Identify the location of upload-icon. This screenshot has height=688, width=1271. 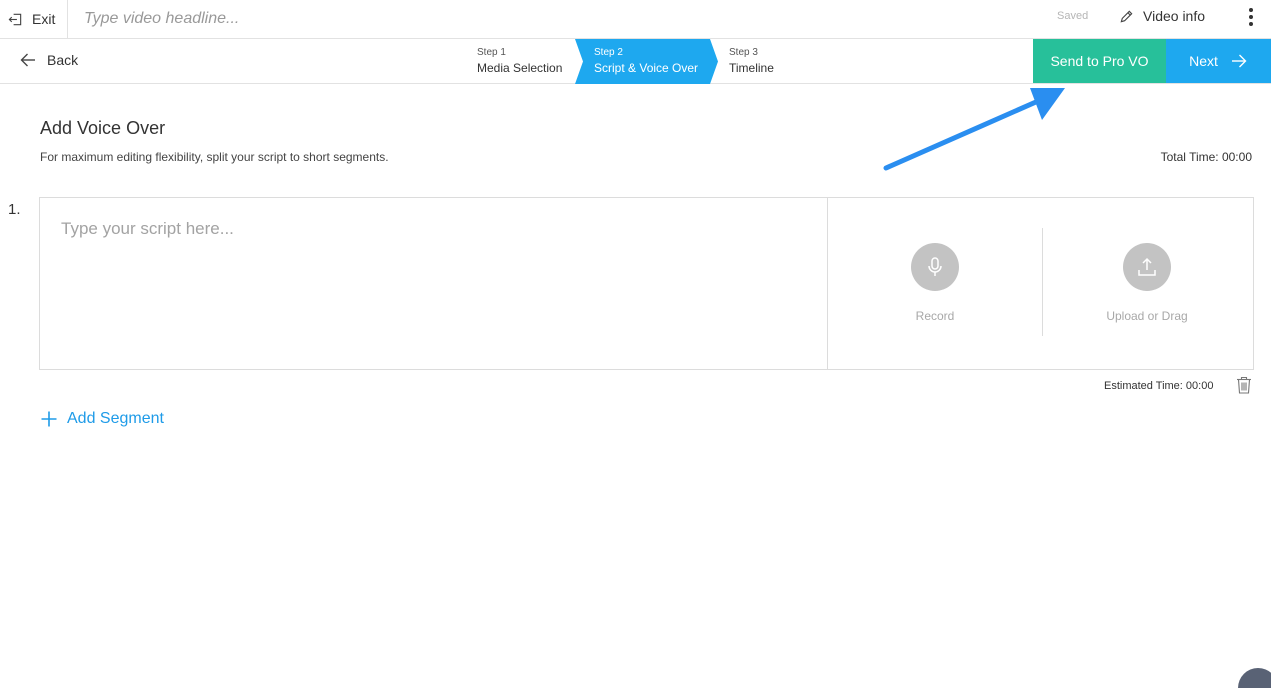
(1147, 266).